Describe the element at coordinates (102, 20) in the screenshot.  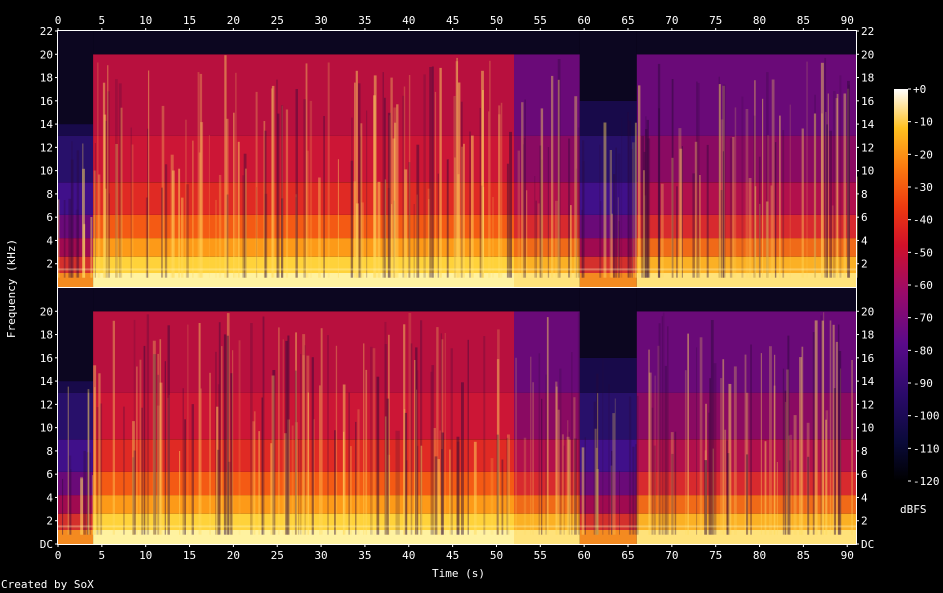
I see `x-tick-label-top: 5` at that location.